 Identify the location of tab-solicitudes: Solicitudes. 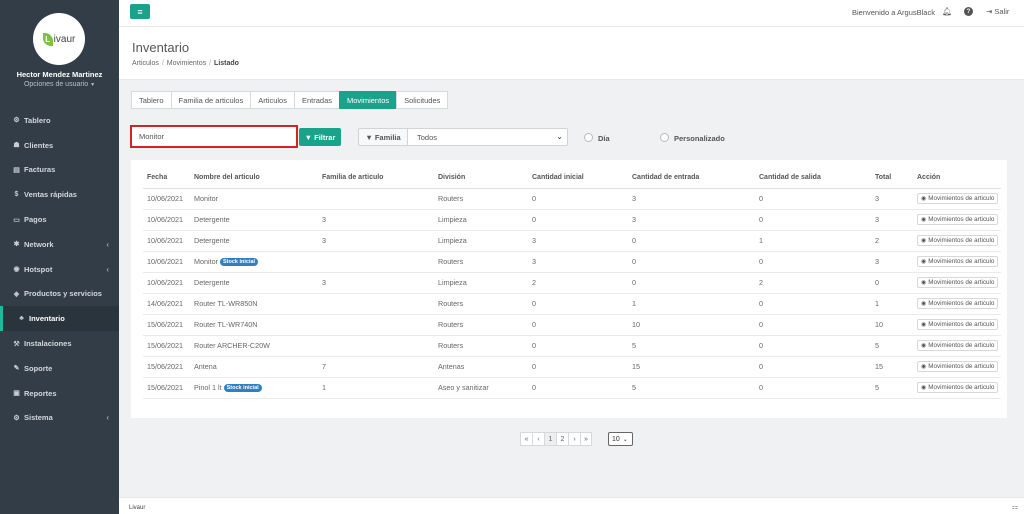
(422, 100).